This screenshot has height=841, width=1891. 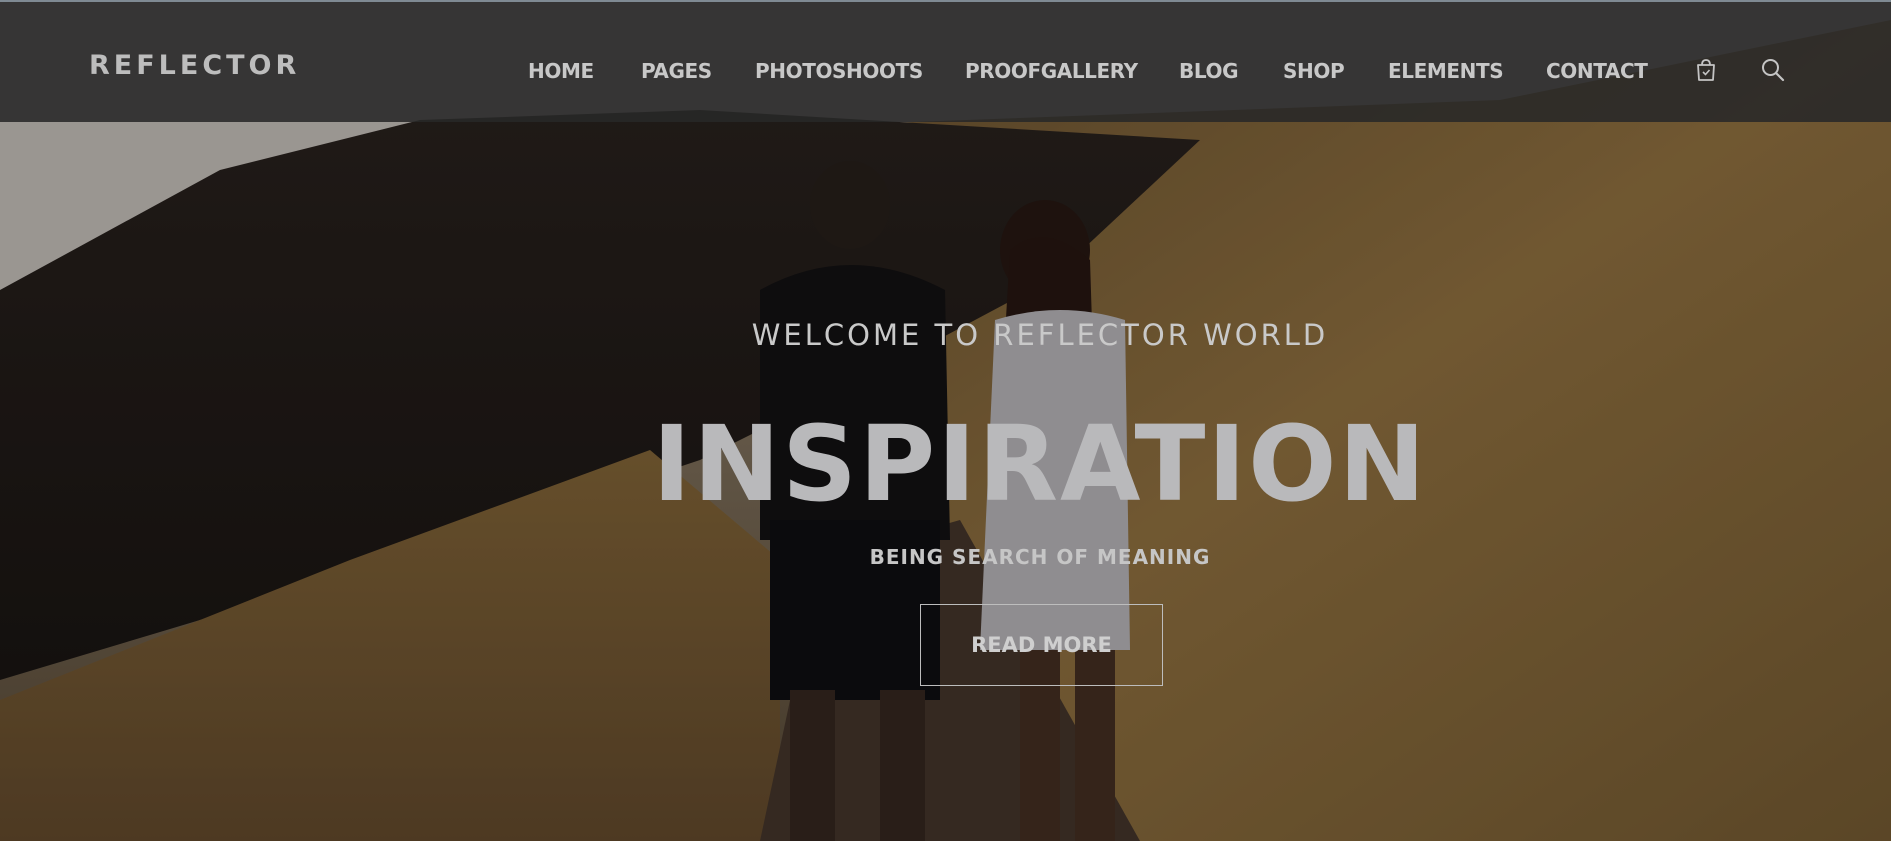 I want to click on nav-item-proofgallery: PROOFGALLERY, so click(x=1051, y=71).